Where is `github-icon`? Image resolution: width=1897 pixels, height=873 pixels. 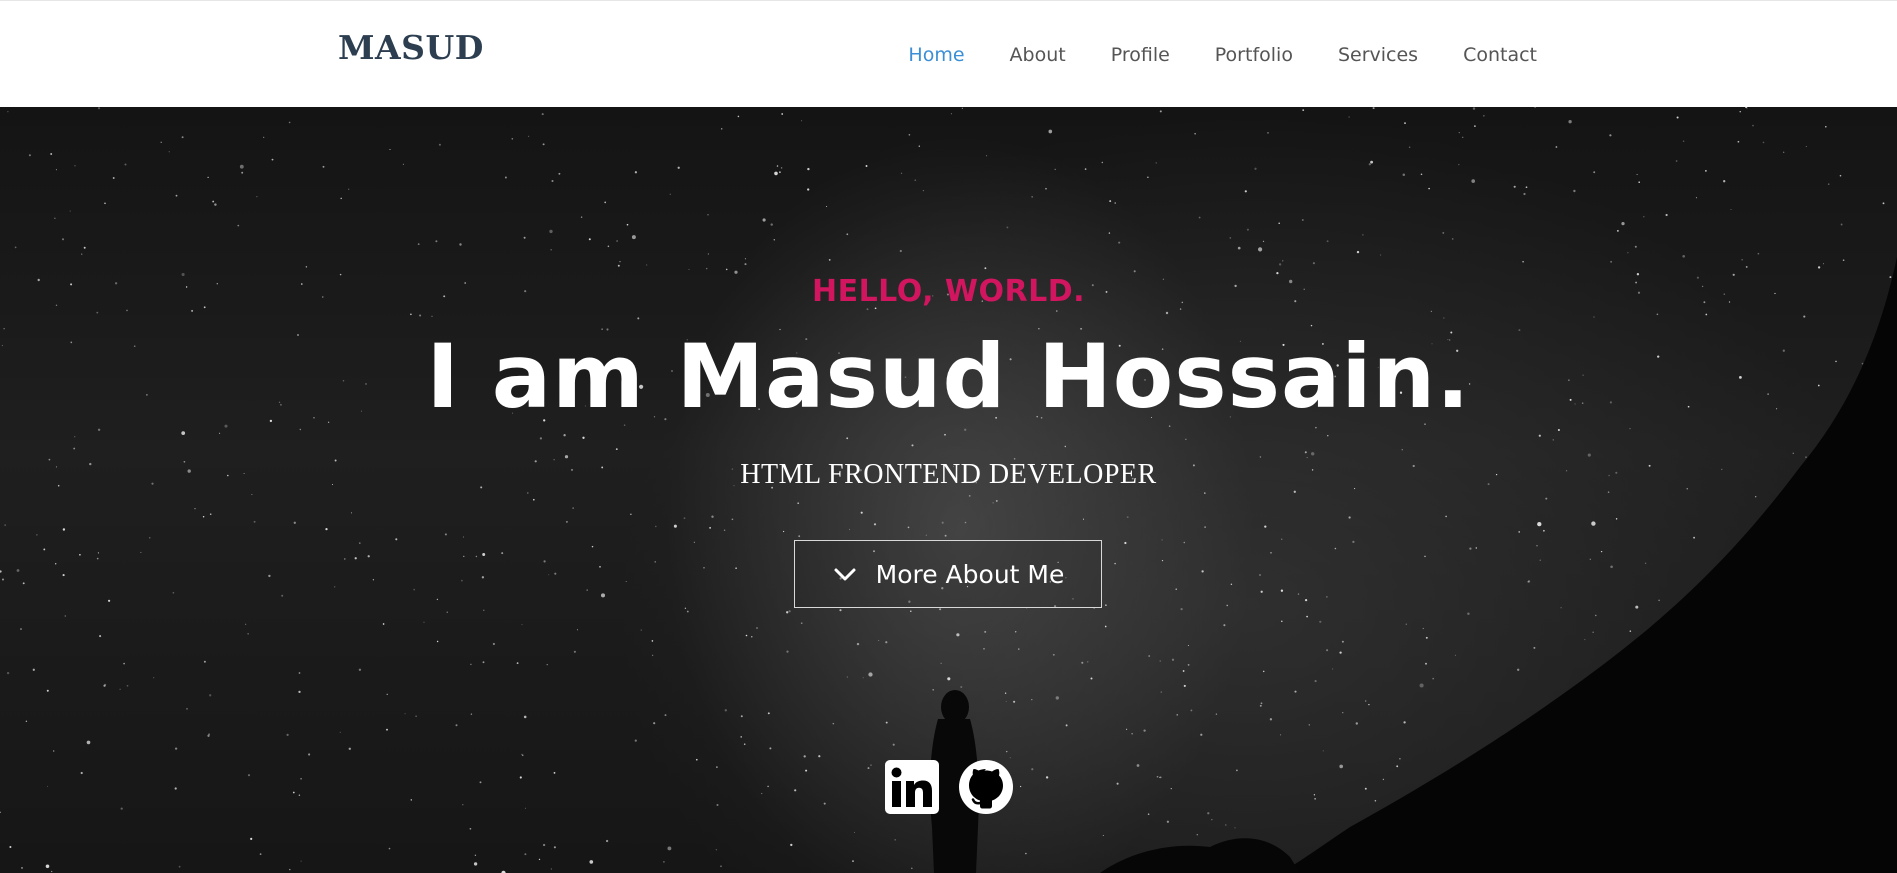
github-icon is located at coordinates (986, 787).